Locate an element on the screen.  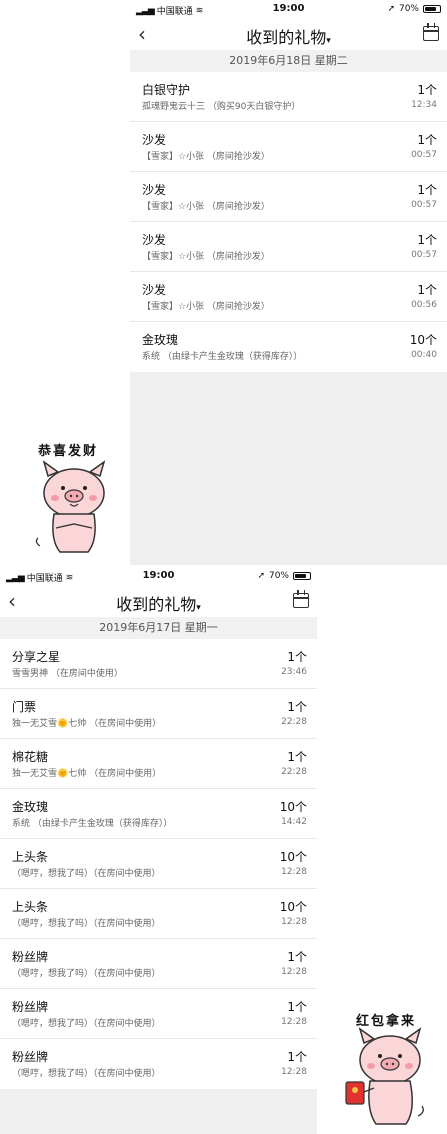
gift-time: 00:40 is located at coordinates (424, 355).